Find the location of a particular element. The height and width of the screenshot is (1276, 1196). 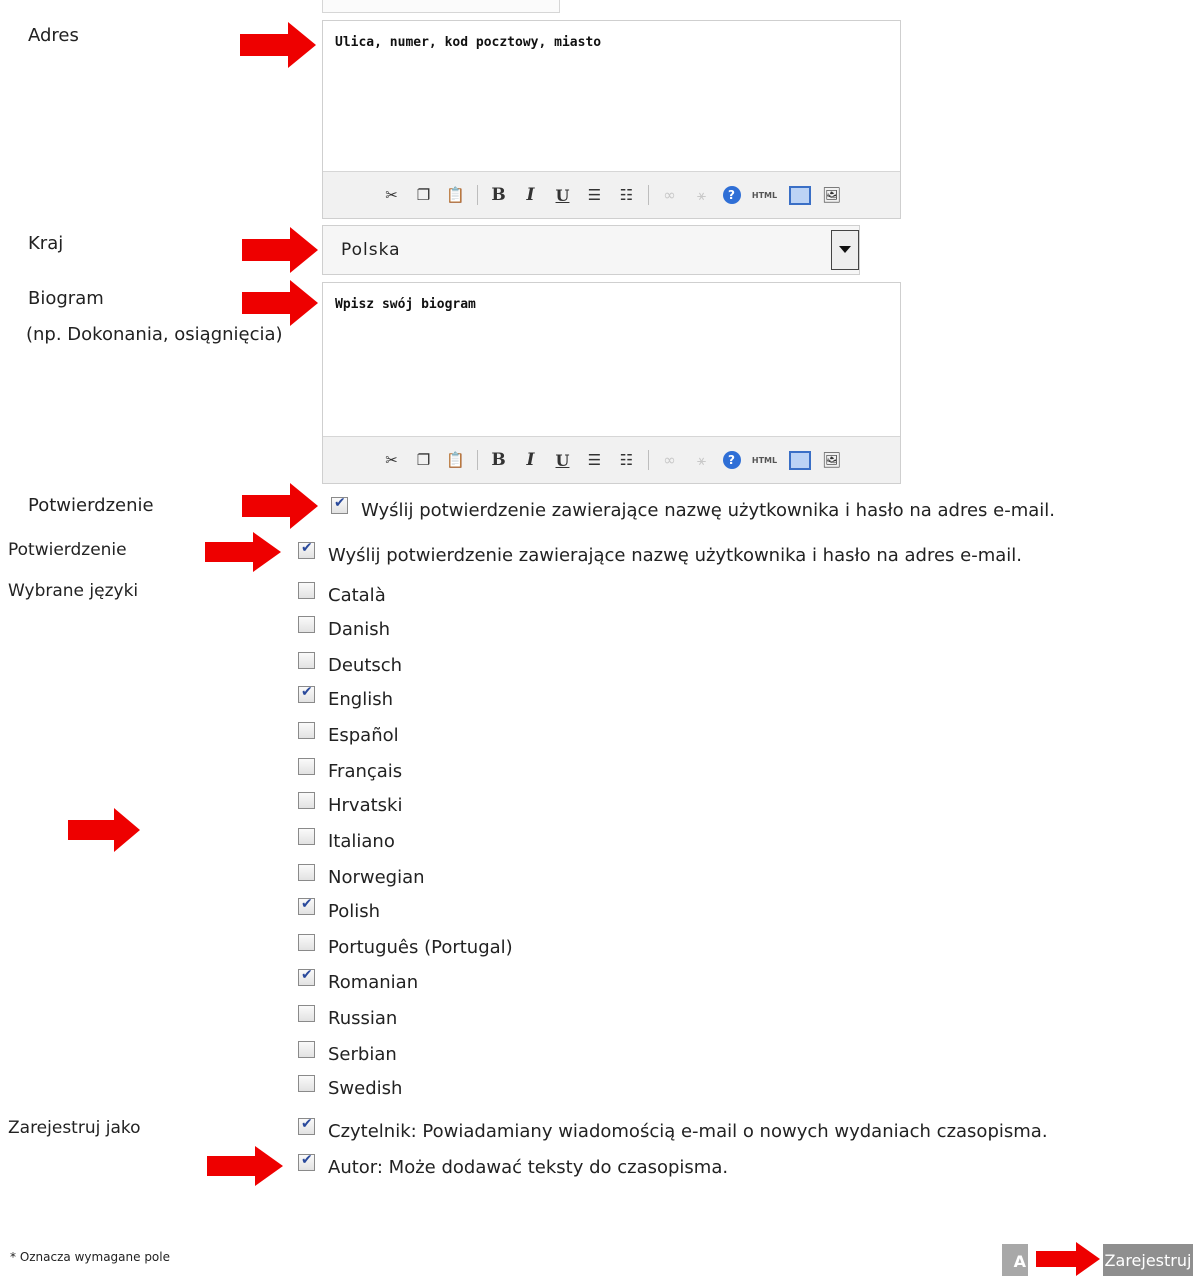

biogram-editor-toolbar: ✂ ❐ 📋 B I U ☰ ☷ ∞ ⚹ ? HTML 🖼 is located at coordinates (611, 459).